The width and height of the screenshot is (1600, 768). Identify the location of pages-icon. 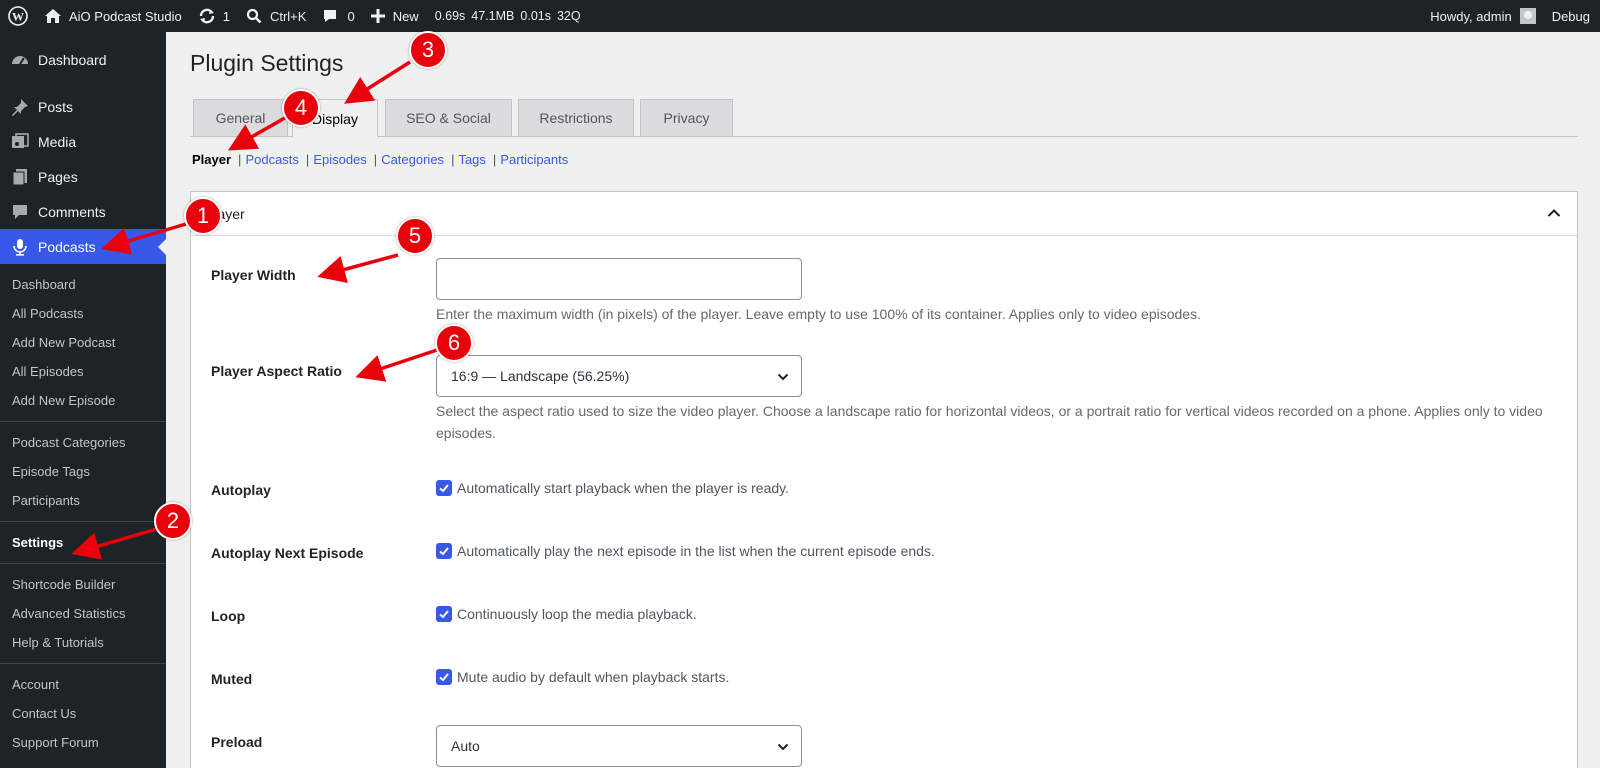
(20, 177).